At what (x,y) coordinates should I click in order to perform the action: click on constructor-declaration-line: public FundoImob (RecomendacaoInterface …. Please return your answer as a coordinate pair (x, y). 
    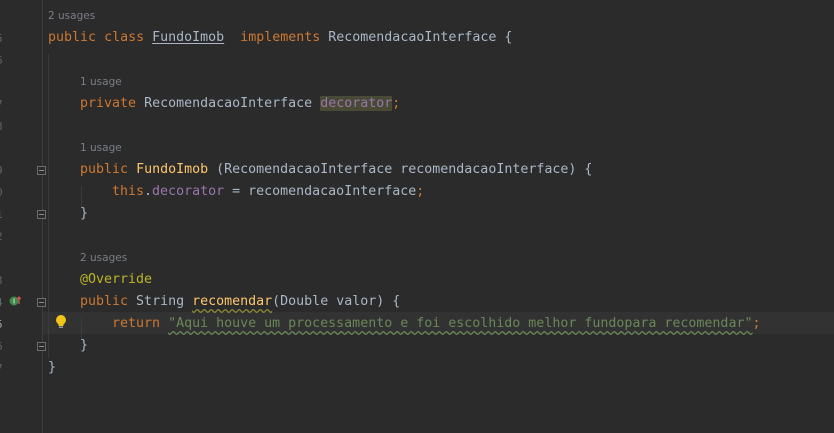
    Looking at the image, I should click on (336, 170).